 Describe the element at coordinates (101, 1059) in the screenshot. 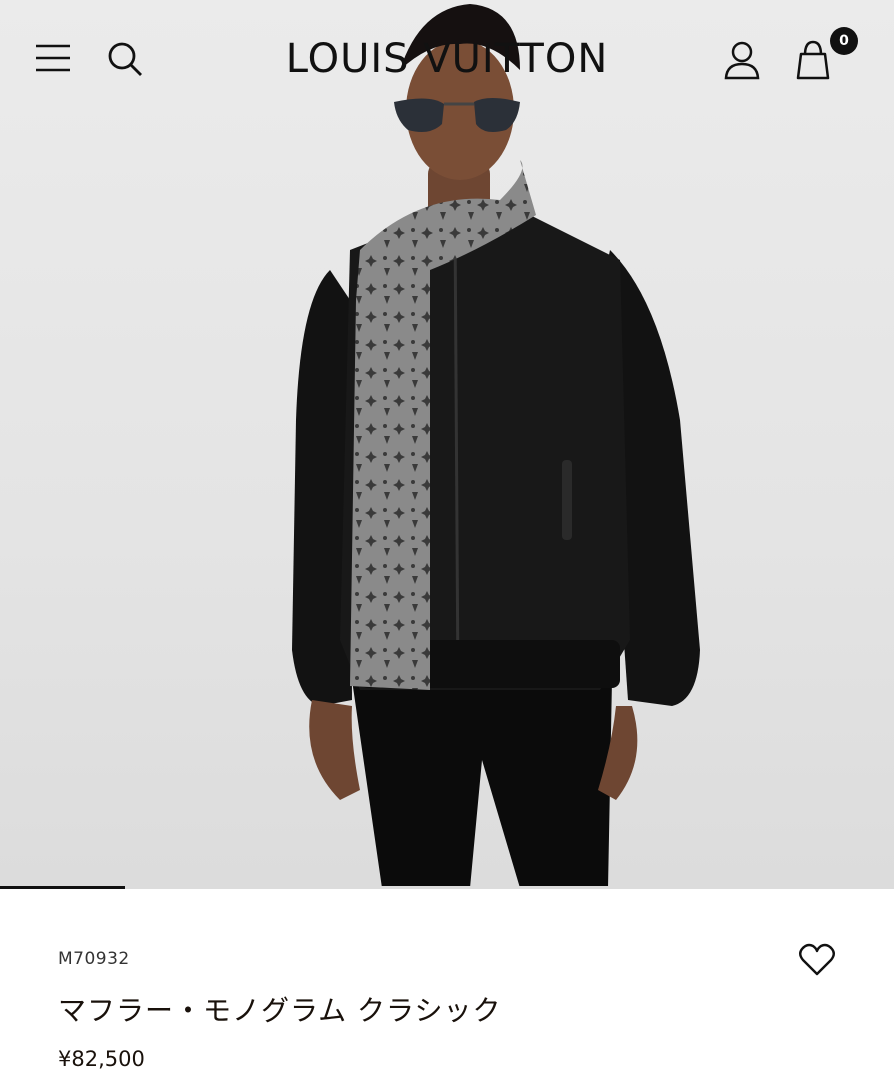

I see `product-price: ¥82,500` at that location.